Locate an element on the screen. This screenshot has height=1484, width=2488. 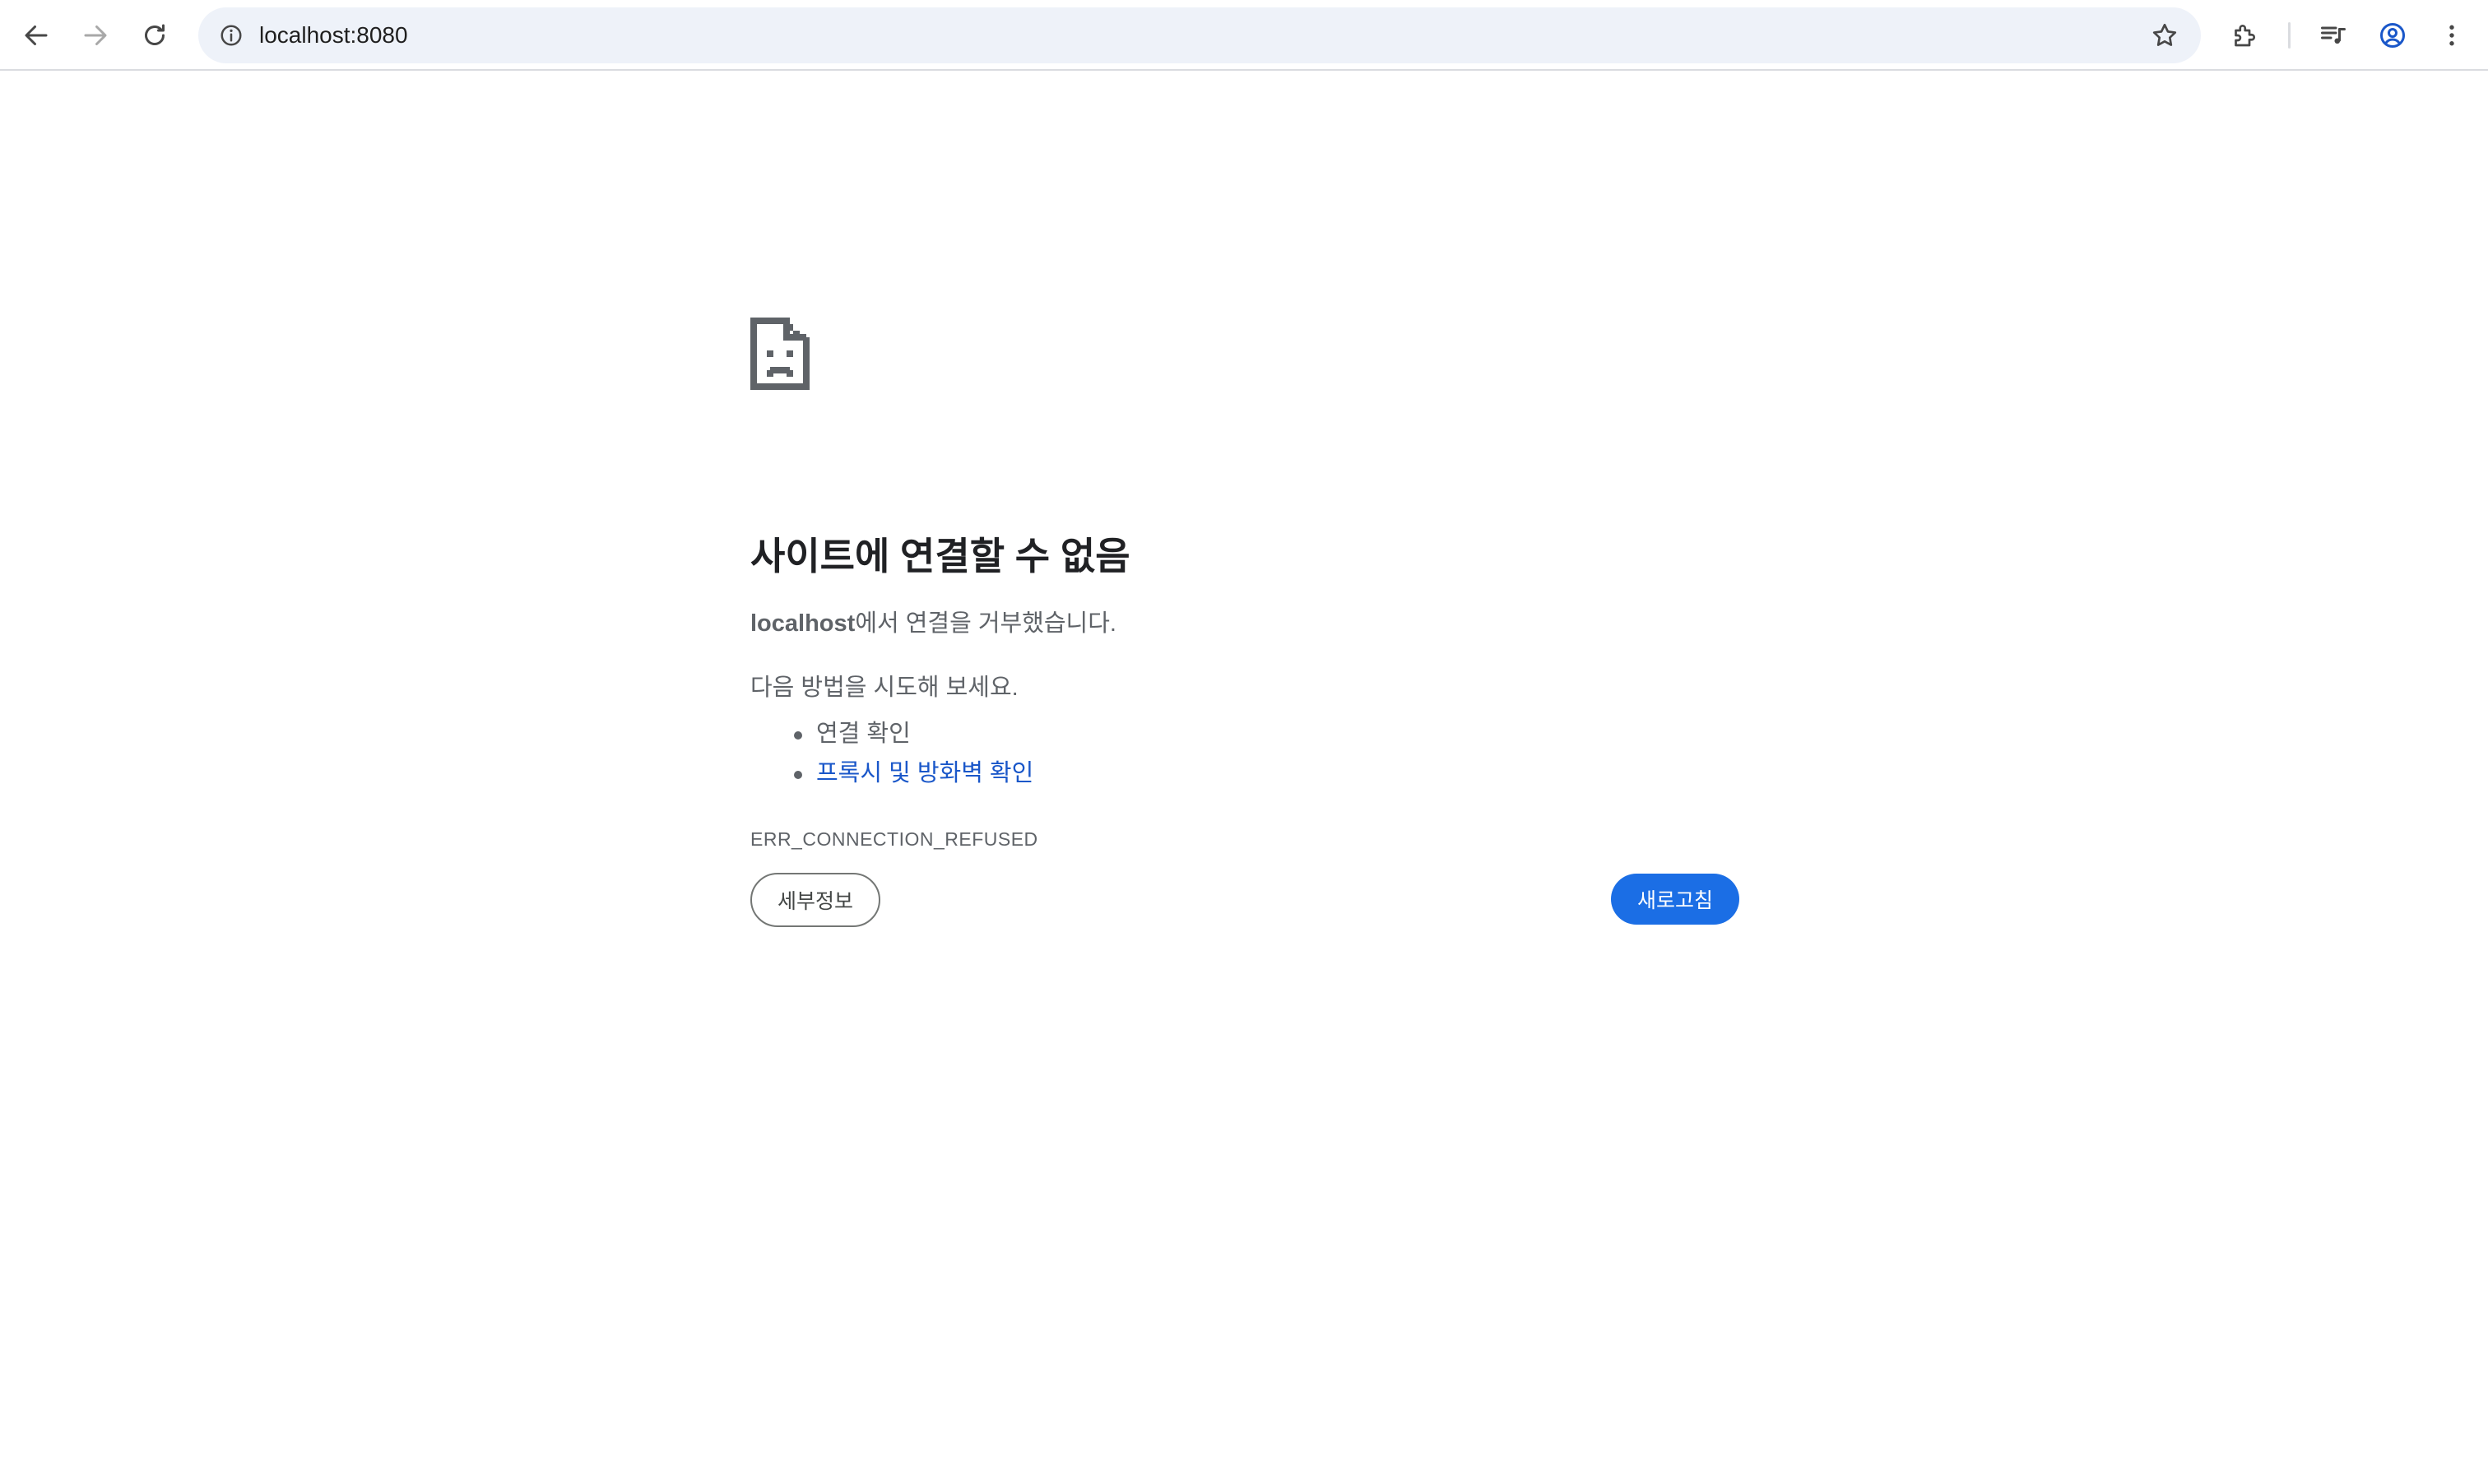
reload-page-button: 새로고침 is located at coordinates (1675, 899).